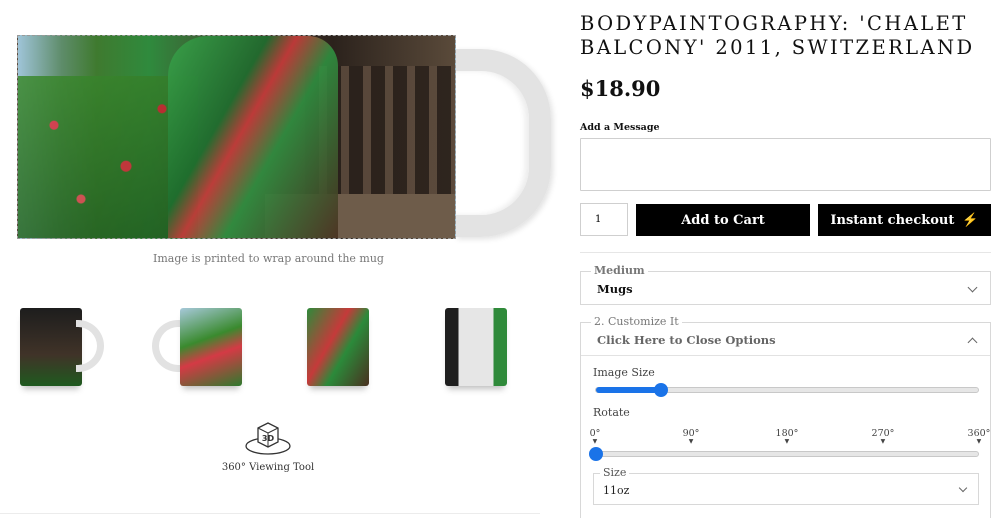 The image size is (1000, 518). I want to click on image-size-handle, so click(661, 390).